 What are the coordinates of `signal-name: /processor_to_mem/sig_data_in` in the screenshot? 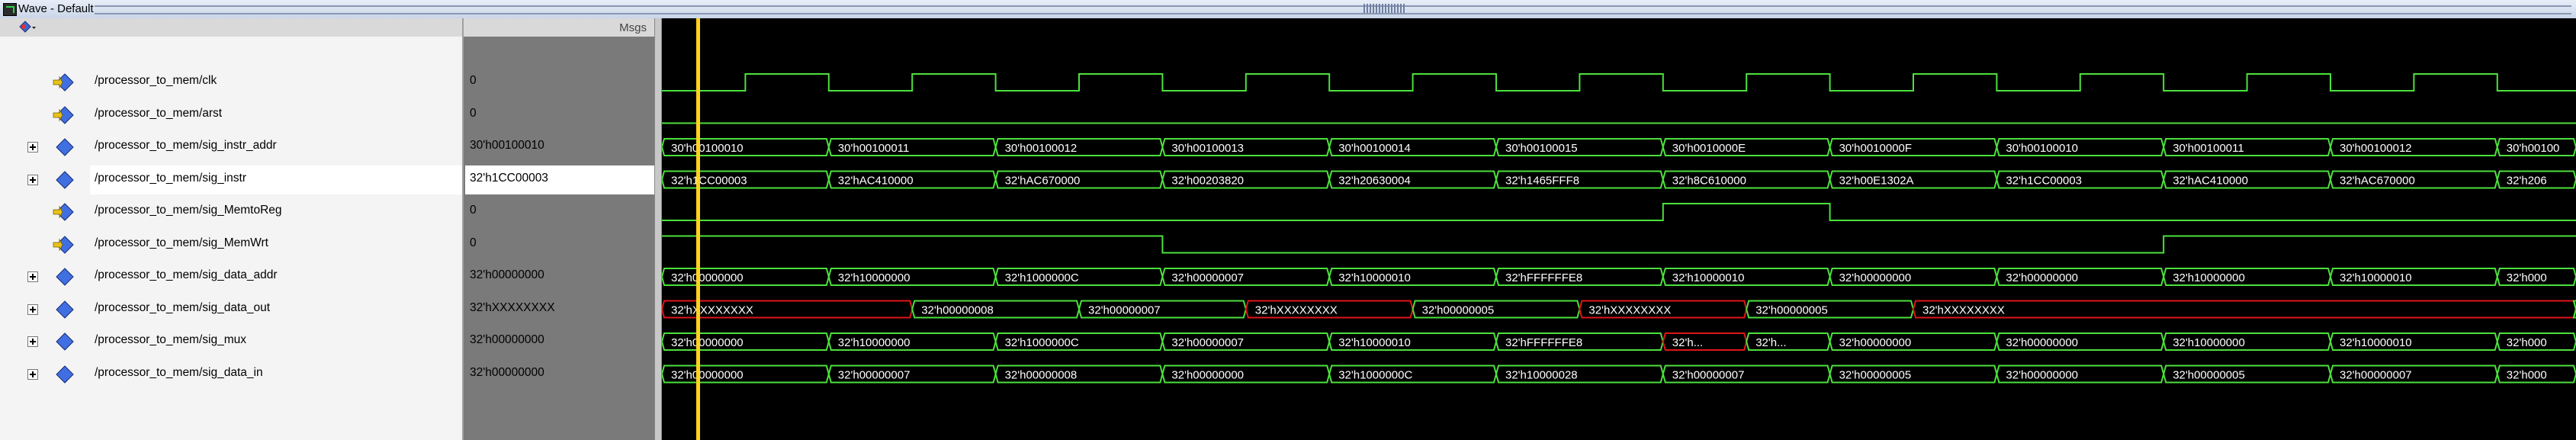 It's located at (179, 372).